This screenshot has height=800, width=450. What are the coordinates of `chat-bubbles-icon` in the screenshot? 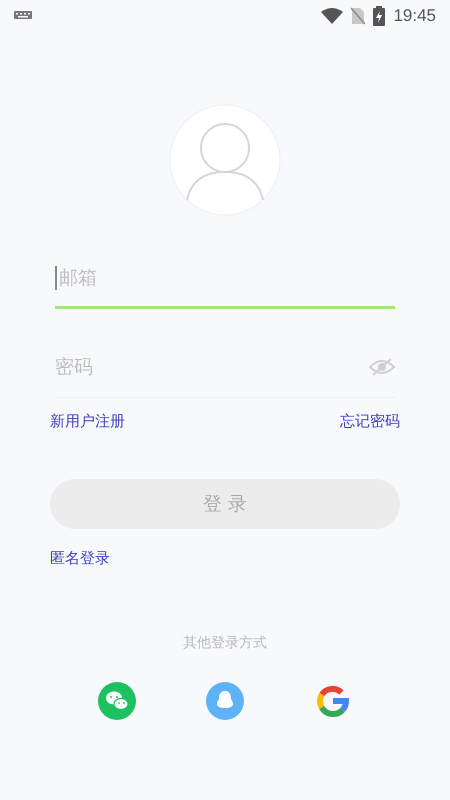 It's located at (117, 701).